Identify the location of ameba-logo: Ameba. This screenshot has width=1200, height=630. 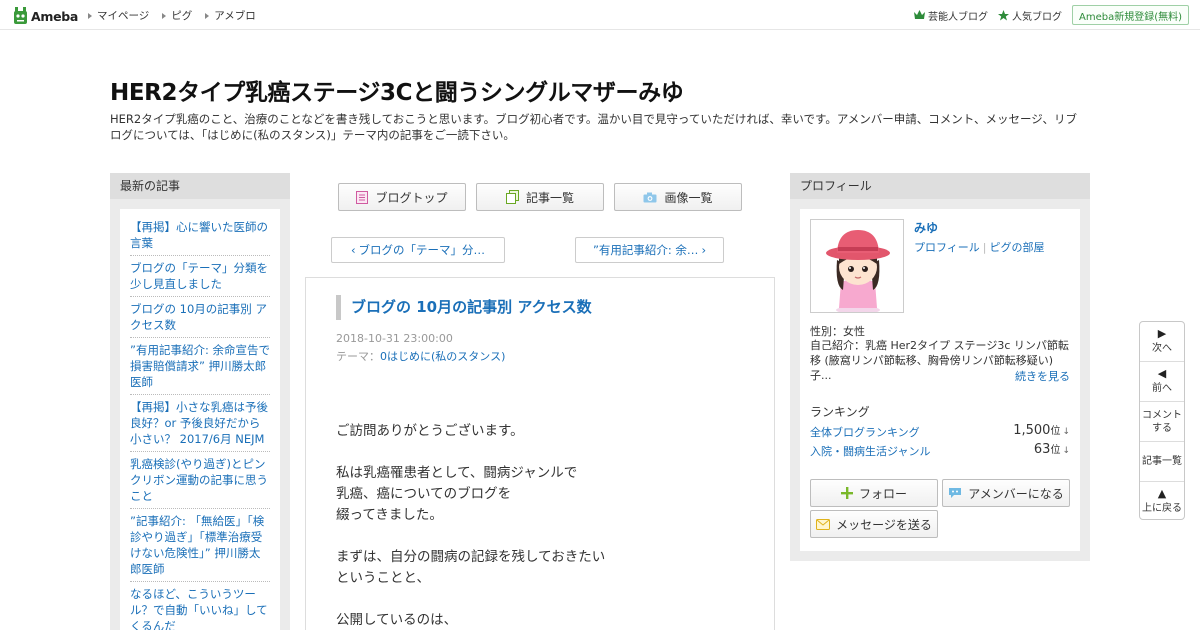
(45, 16).